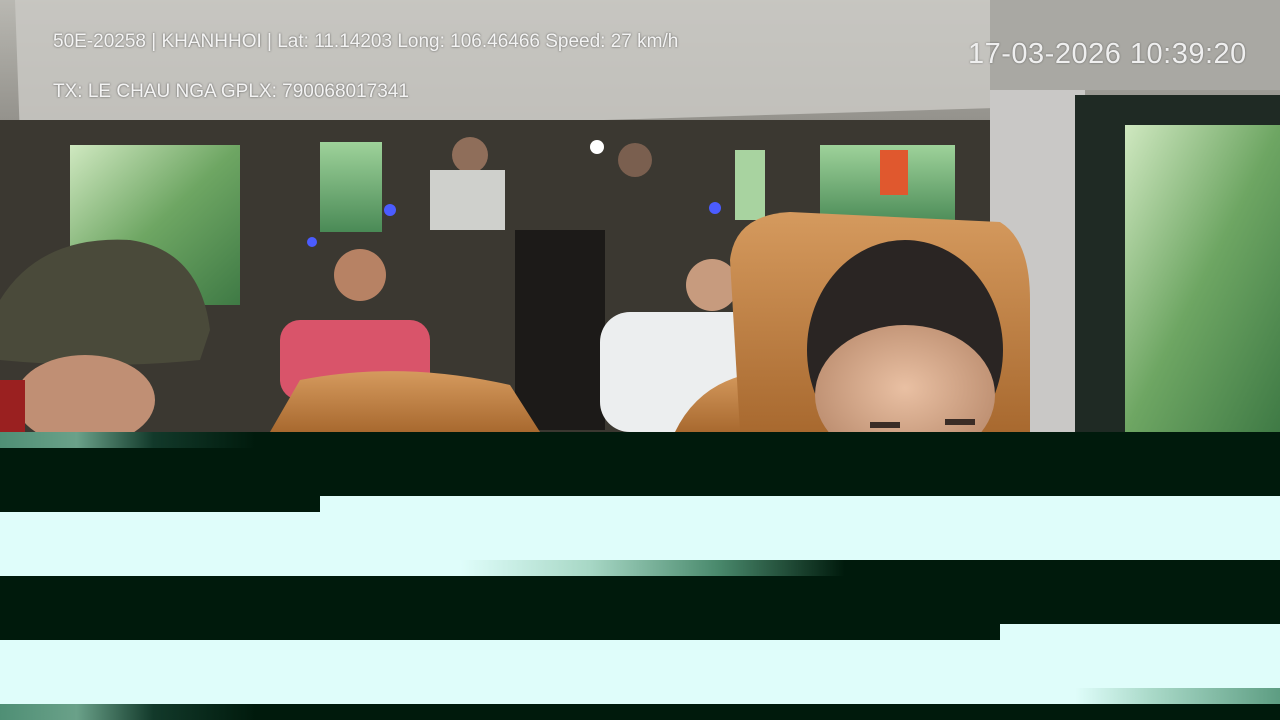  What do you see at coordinates (231, 91) in the screenshot?
I see `osd-driver-info: TX: LE CHAU NGA GPLX: 790068017341` at bounding box center [231, 91].